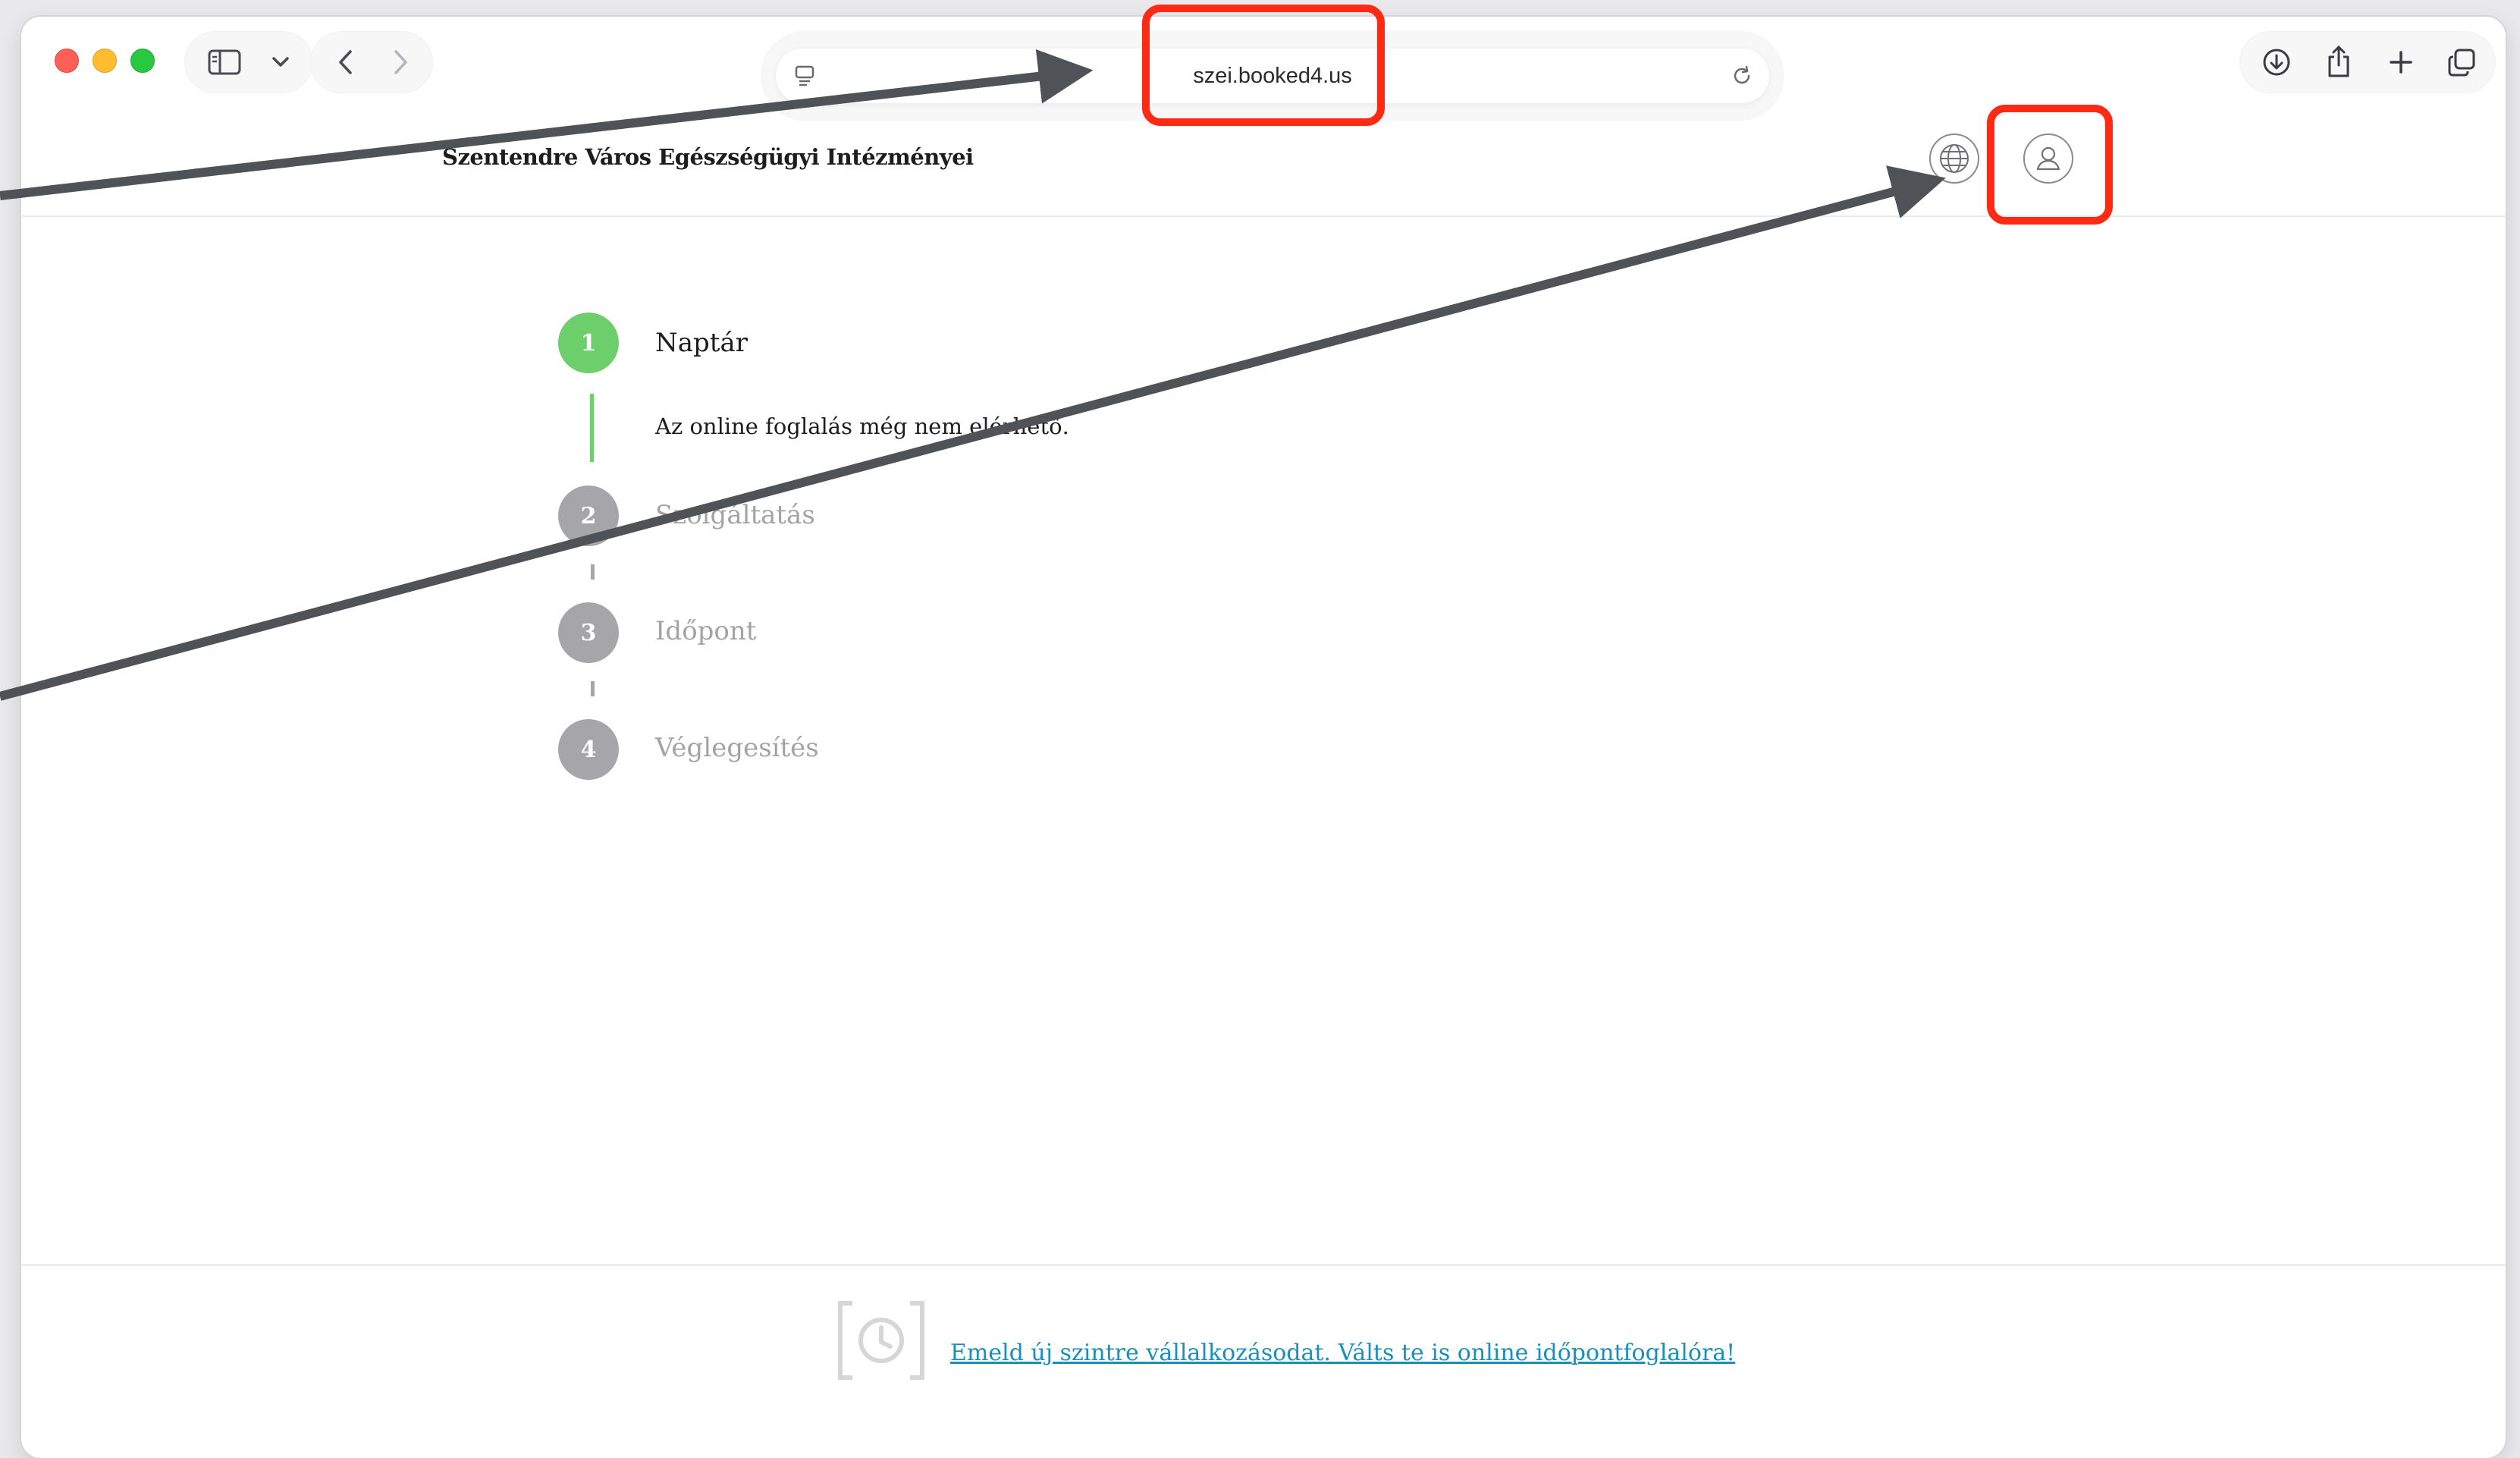 The width and height of the screenshot is (2520, 1458). Describe the element at coordinates (2050, 165) in the screenshot. I see `account-button-highlight` at that location.